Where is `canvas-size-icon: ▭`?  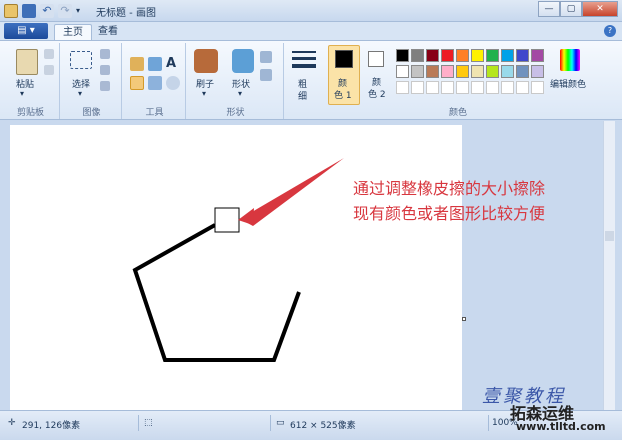
canvas-size-icon: ▭ is located at coordinates (280, 423).